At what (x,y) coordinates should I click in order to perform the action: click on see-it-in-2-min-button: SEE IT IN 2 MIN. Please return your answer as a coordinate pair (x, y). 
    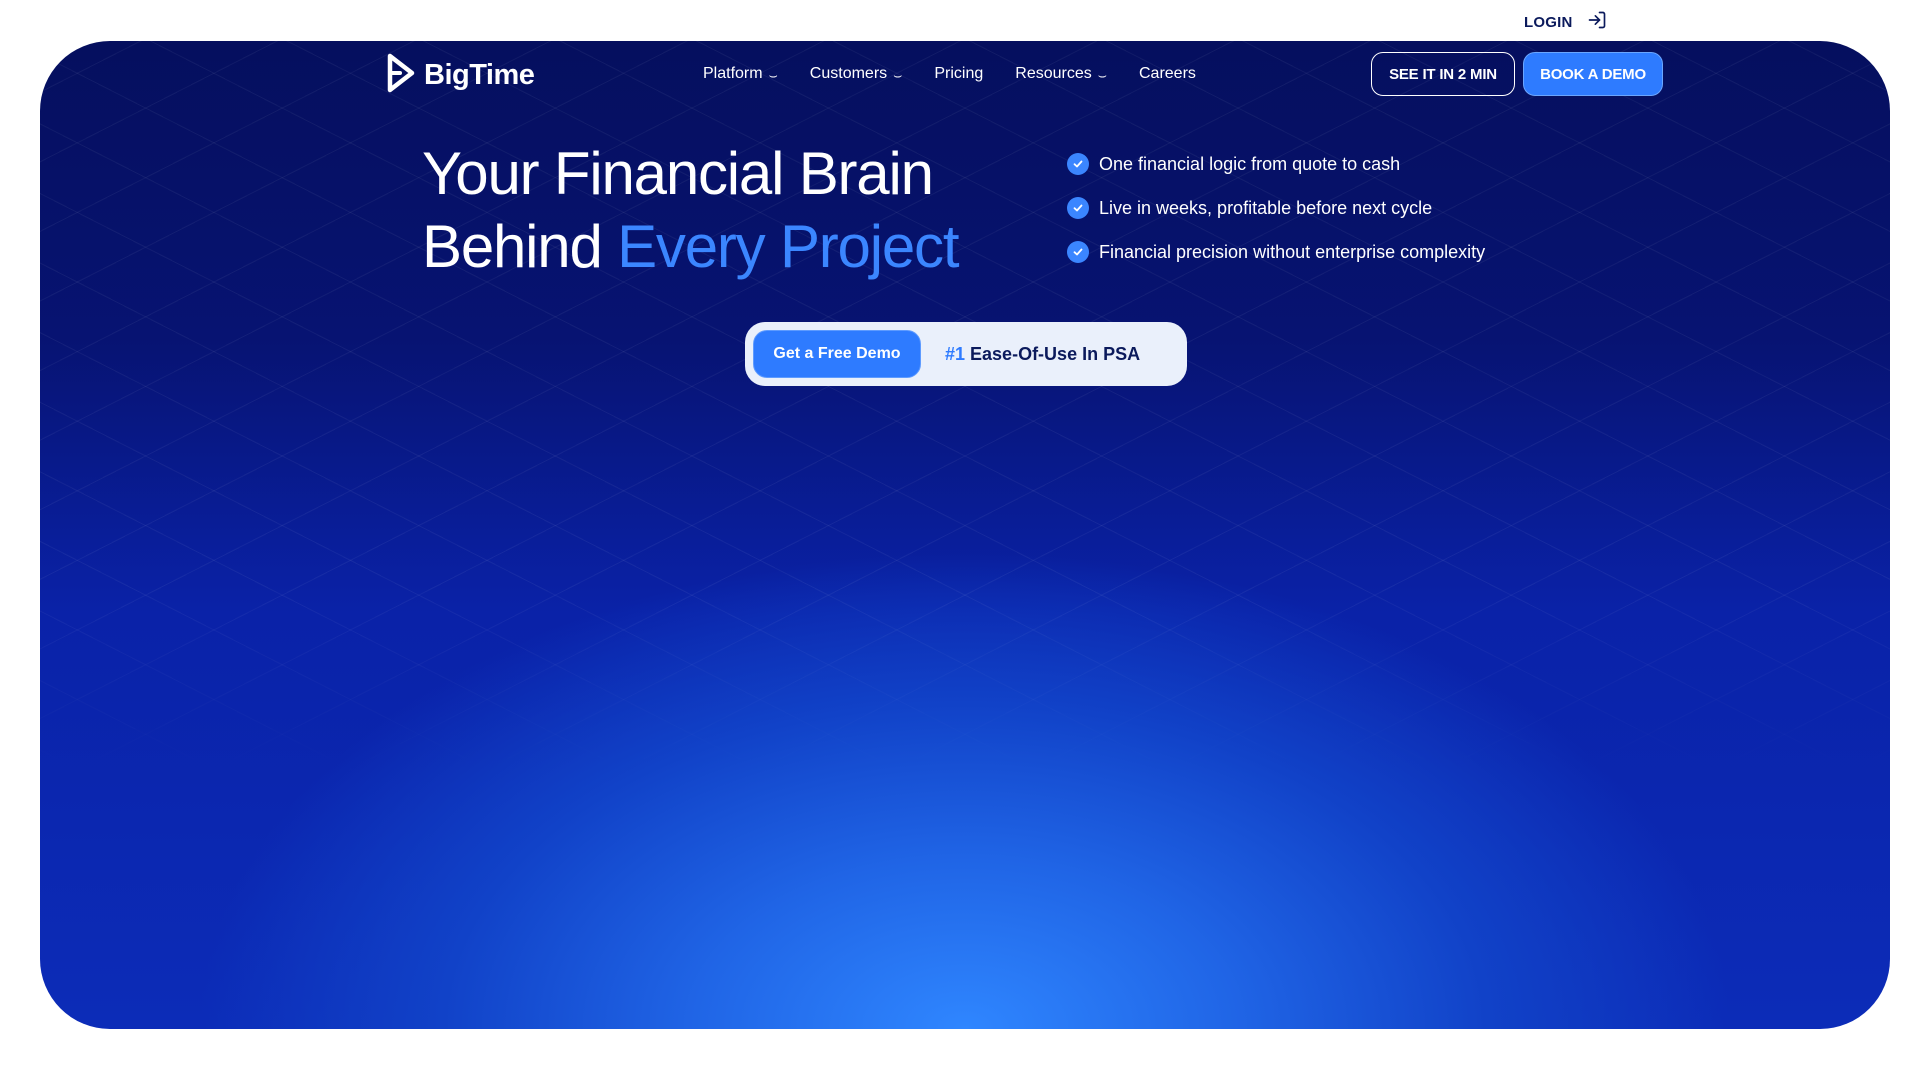
    Looking at the image, I should click on (1443, 74).